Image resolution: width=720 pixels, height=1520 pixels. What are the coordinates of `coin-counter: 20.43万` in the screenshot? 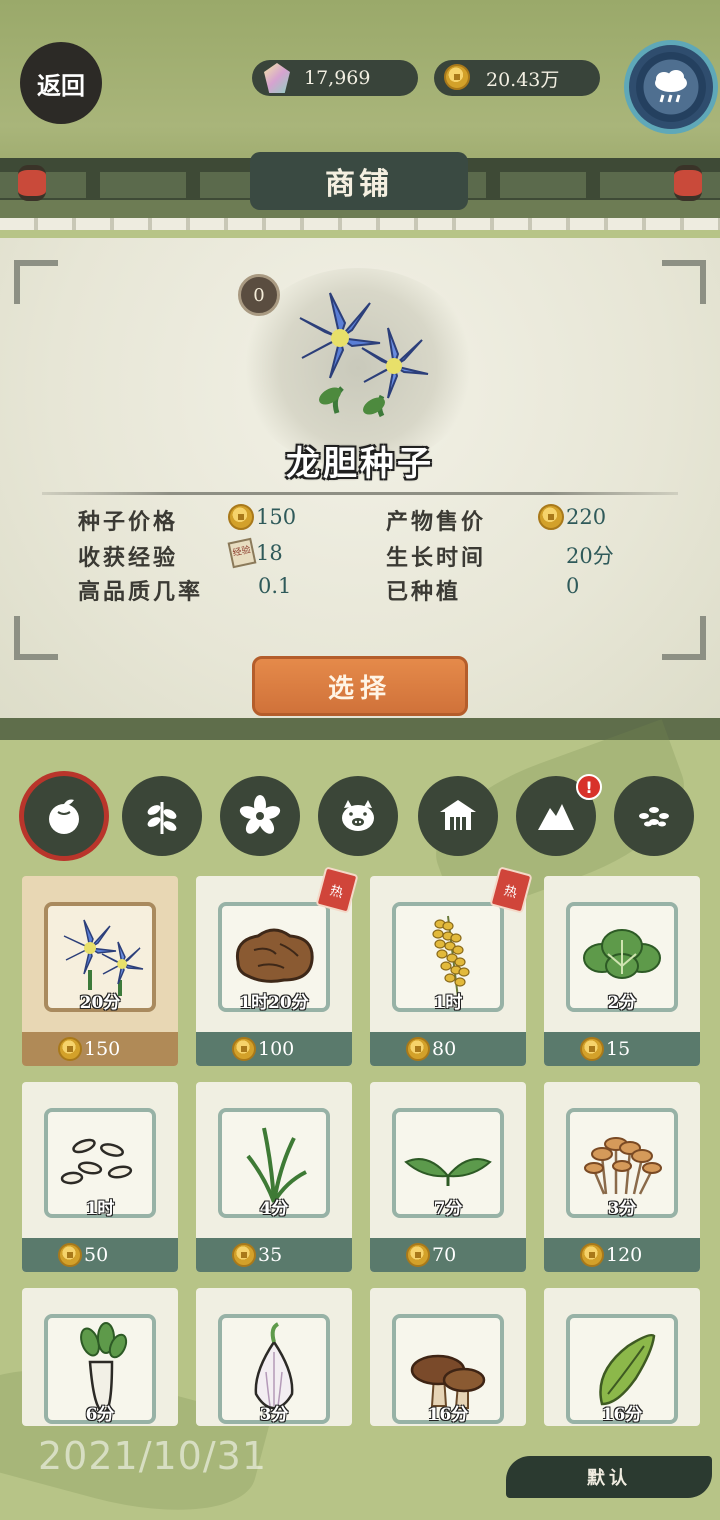 It's located at (517, 78).